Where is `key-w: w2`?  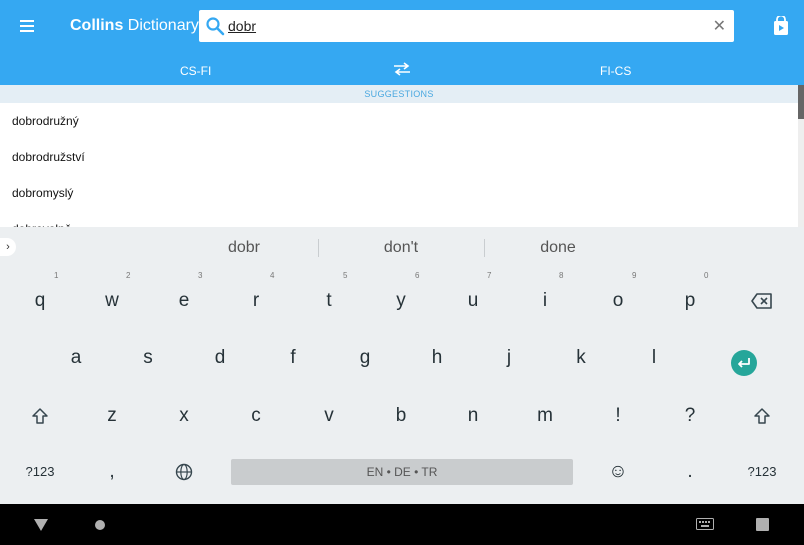
key-w: w2 is located at coordinates (112, 300).